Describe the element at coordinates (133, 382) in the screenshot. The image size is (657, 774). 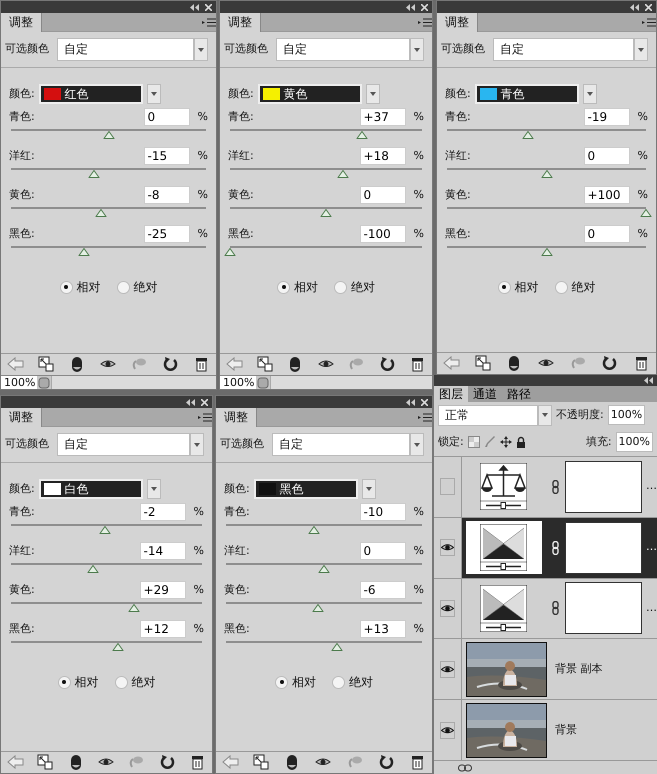
I see `scrollbar` at that location.